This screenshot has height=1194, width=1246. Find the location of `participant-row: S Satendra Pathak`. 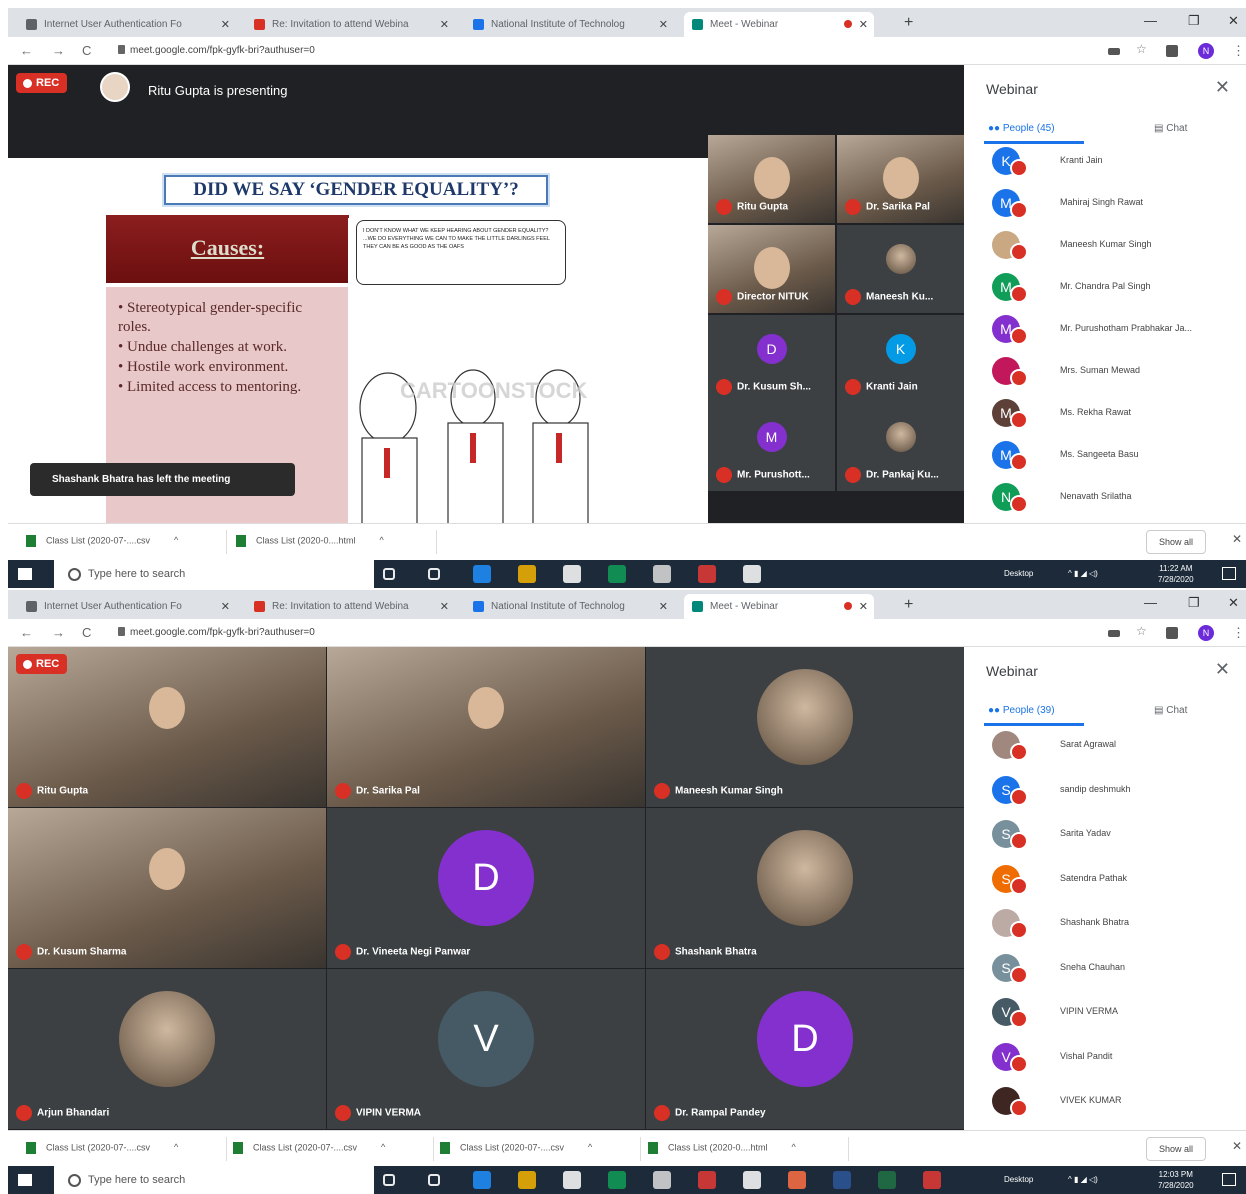

participant-row: S Satendra Pathak is located at coordinates (1113, 879).